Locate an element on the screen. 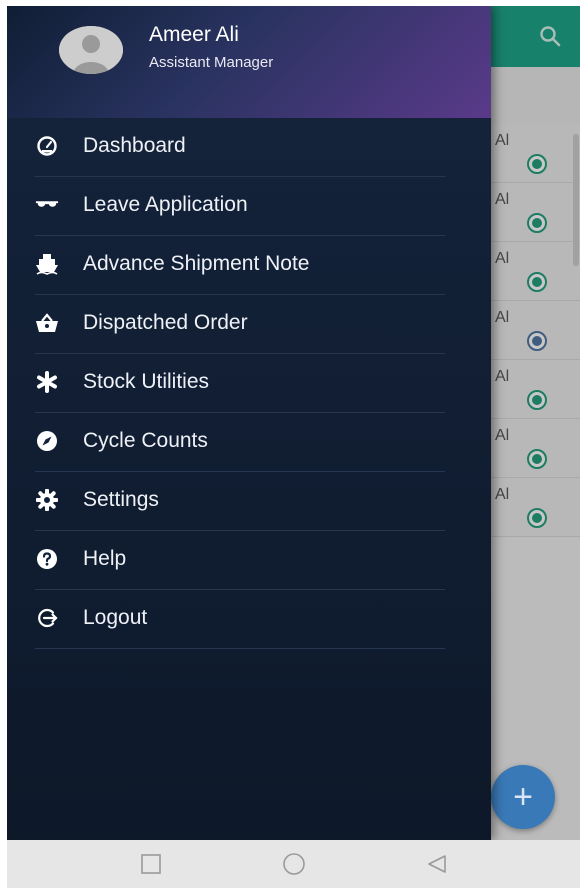  menu-item-leave-application: Leave Application is located at coordinates (240, 206).